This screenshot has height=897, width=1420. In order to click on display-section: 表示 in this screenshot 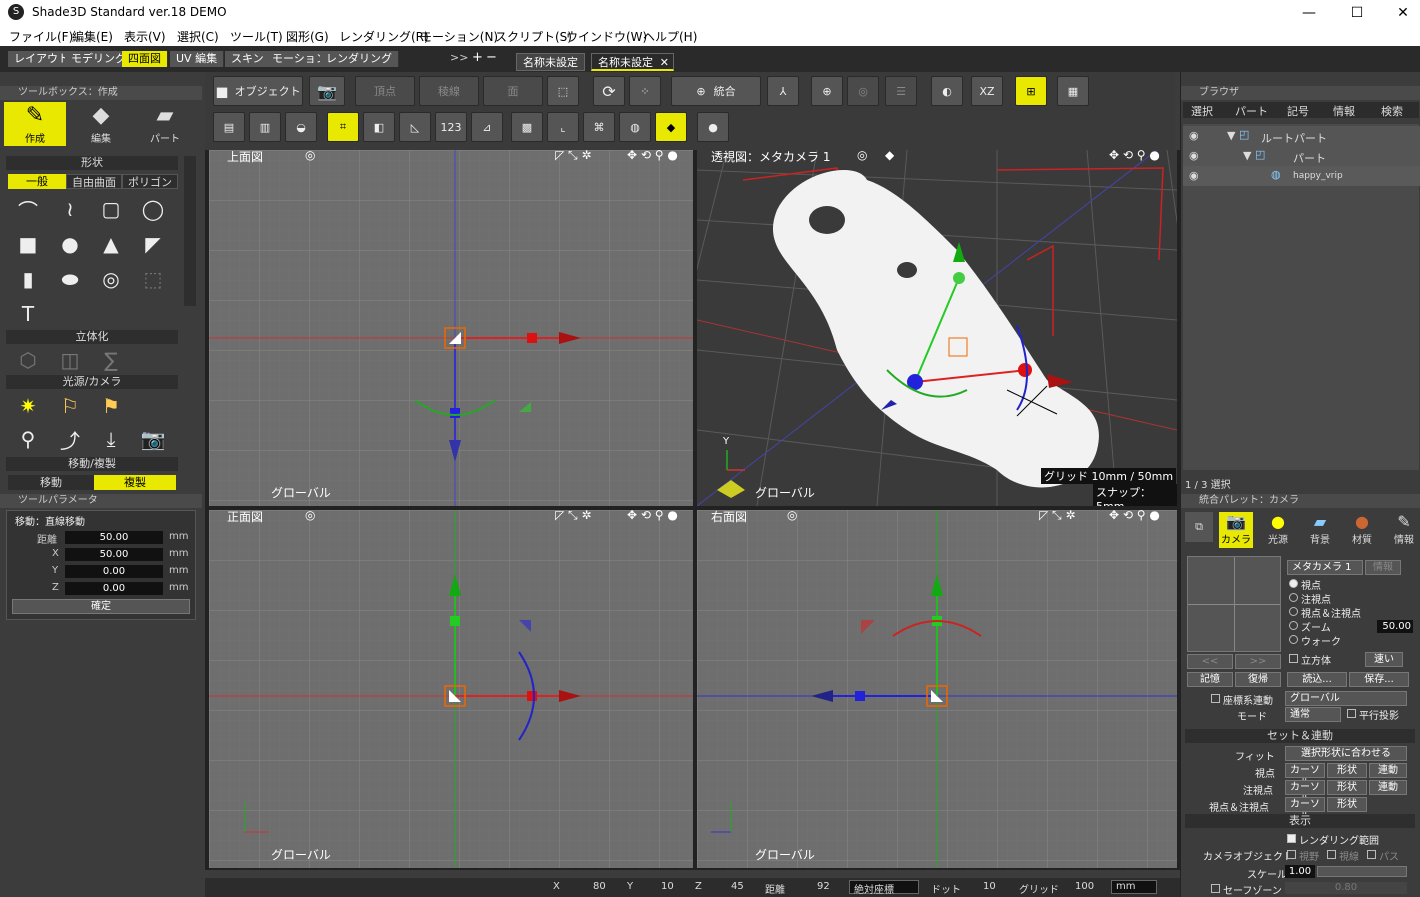, I will do `click(1300, 821)`.